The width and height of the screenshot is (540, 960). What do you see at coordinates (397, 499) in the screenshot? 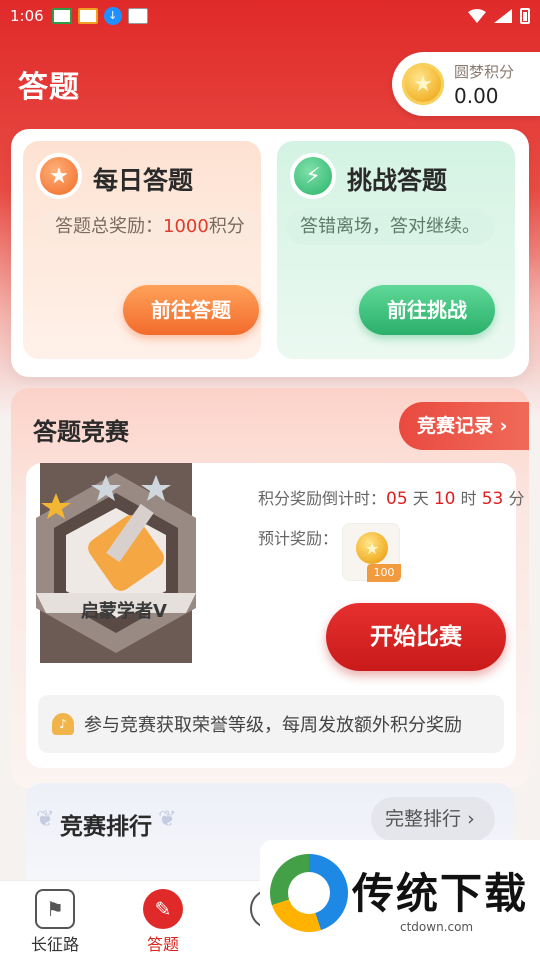
I see `countdown-days: 05` at bounding box center [397, 499].